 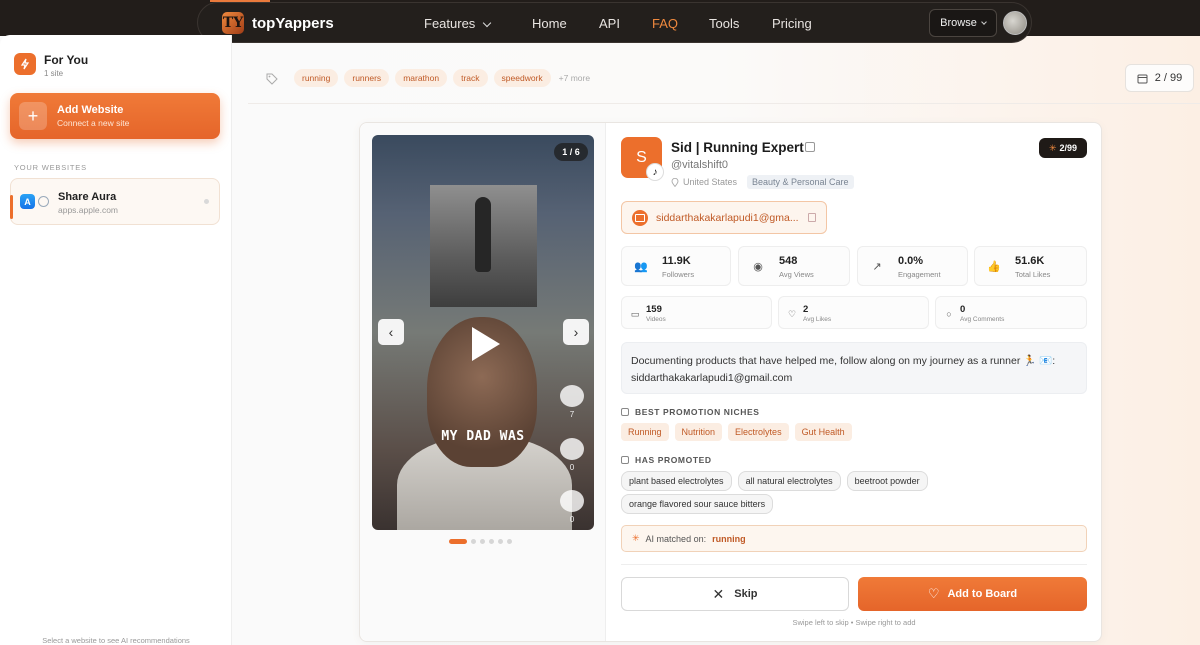 What do you see at coordinates (609, 23) in the screenshot?
I see `nav-api: API` at bounding box center [609, 23].